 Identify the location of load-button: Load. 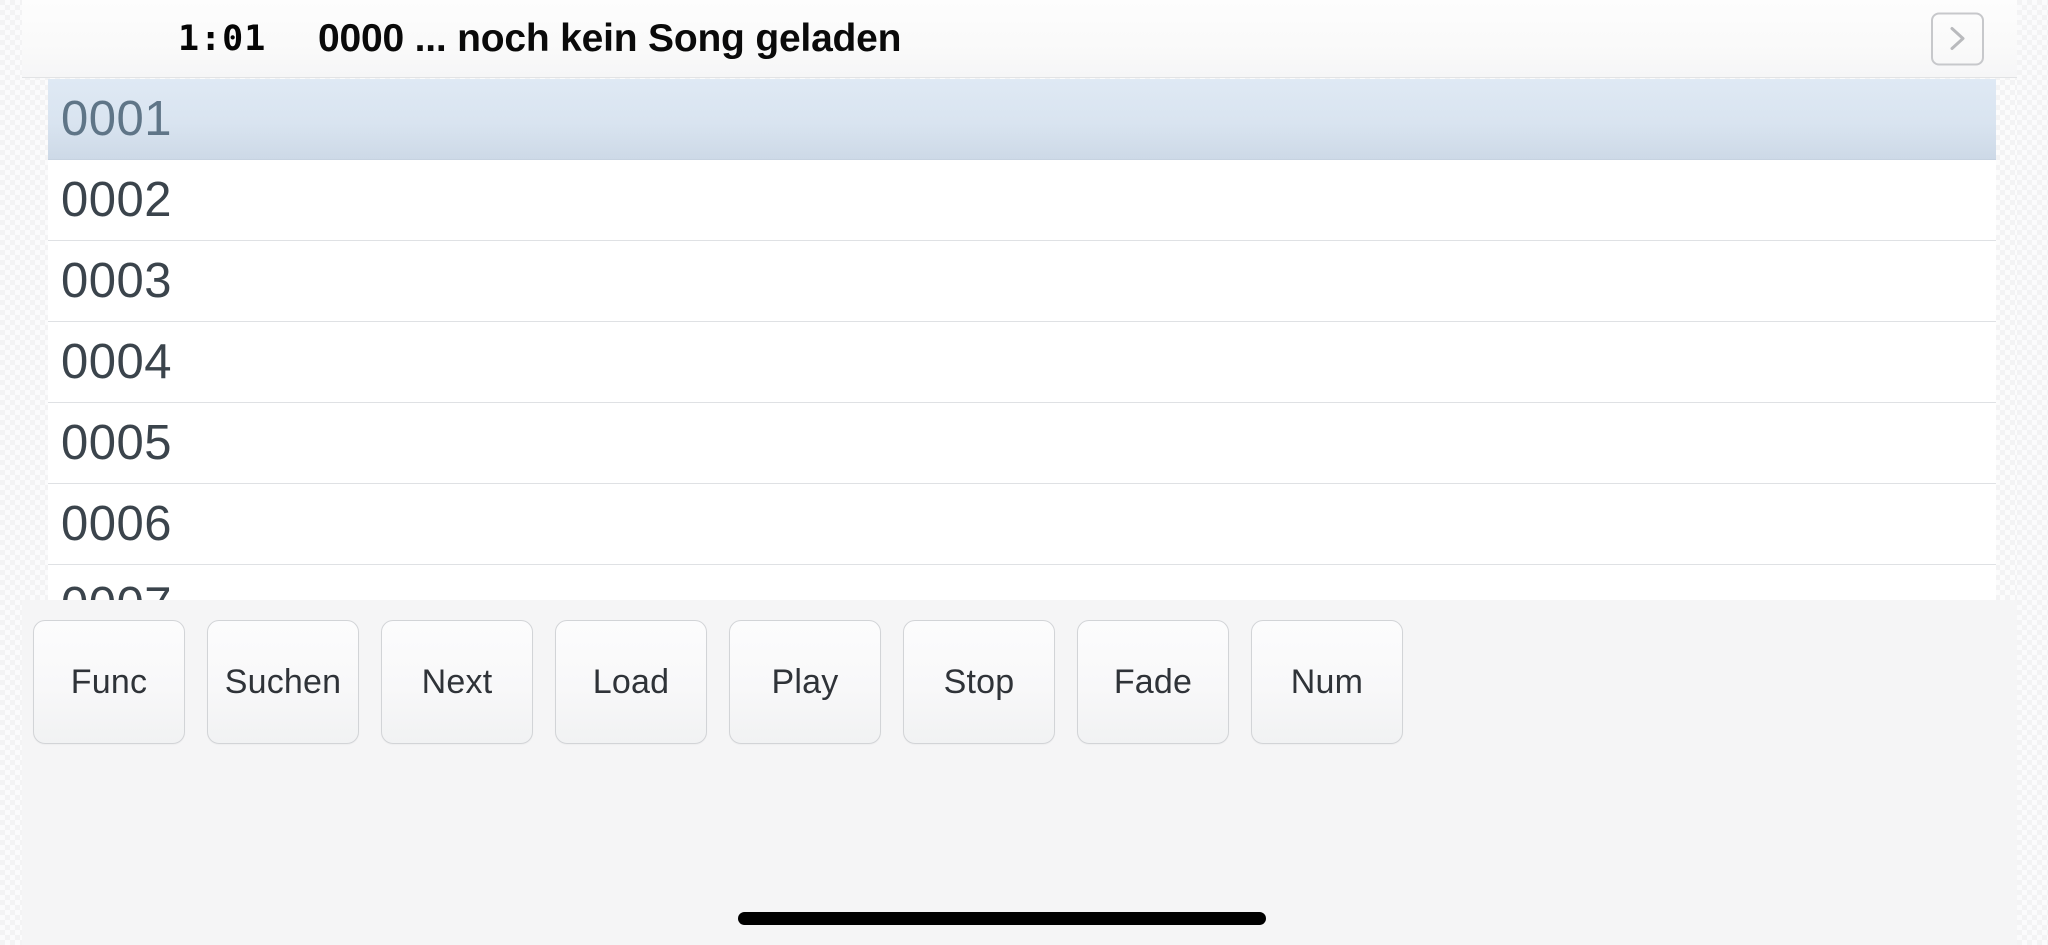
(631, 682).